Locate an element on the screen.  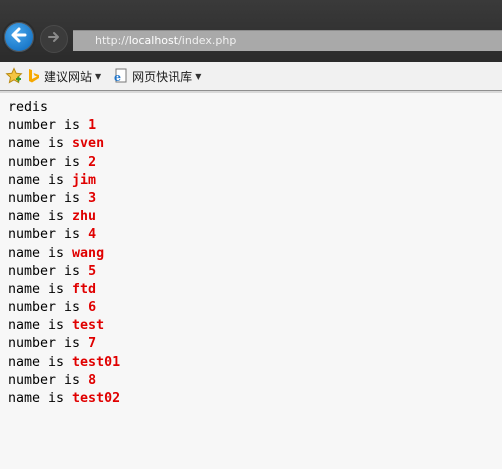
number-value: 8 is located at coordinates (92, 380).